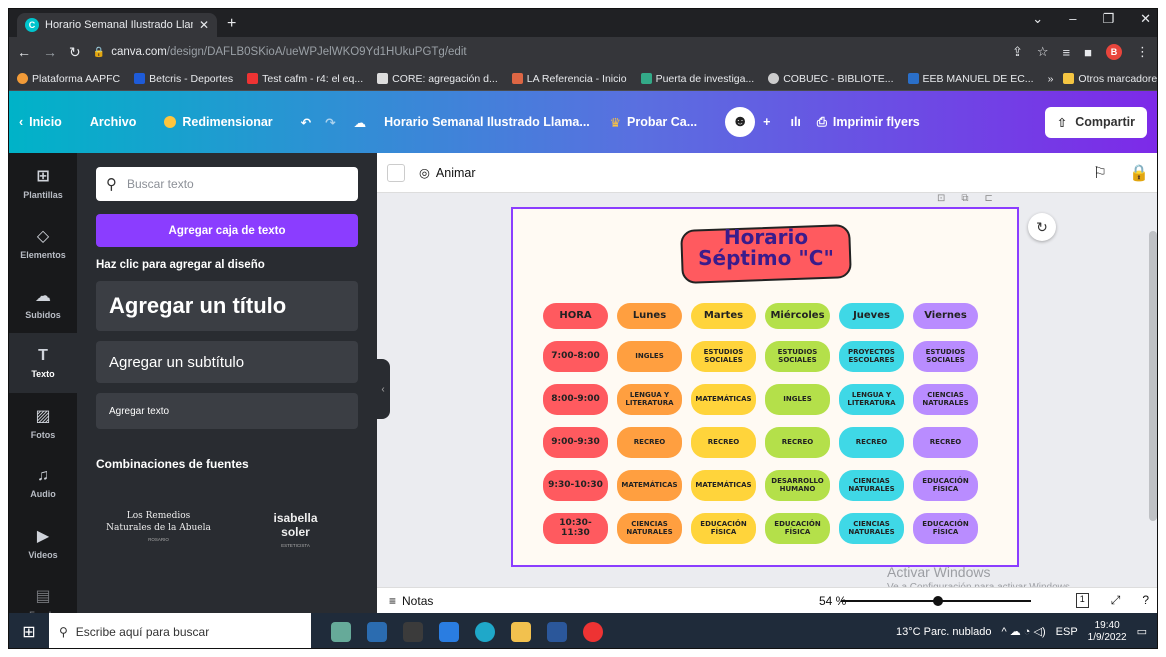 This screenshot has width=1166, height=657. Describe the element at coordinates (795, 122) in the screenshot. I see `insights-icon: ılı` at that location.